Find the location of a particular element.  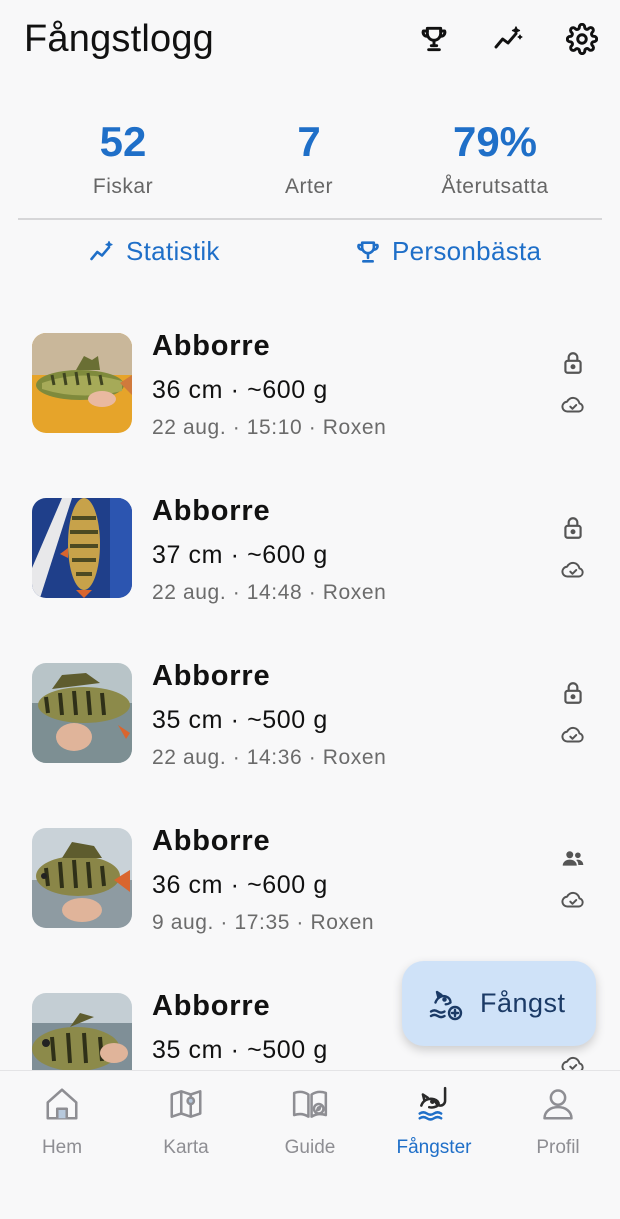

quick-links: Statistik Personbästa is located at coordinates (310, 259).